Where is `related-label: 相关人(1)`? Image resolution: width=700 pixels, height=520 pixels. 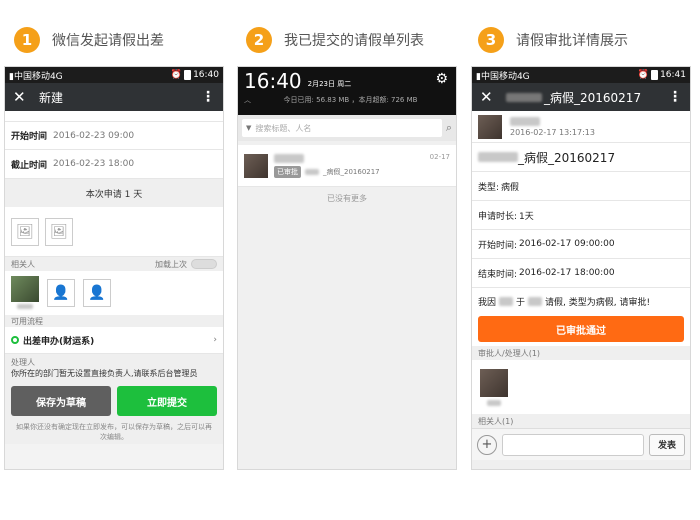
related-label: 相关人(1) is located at coordinates (496, 421).